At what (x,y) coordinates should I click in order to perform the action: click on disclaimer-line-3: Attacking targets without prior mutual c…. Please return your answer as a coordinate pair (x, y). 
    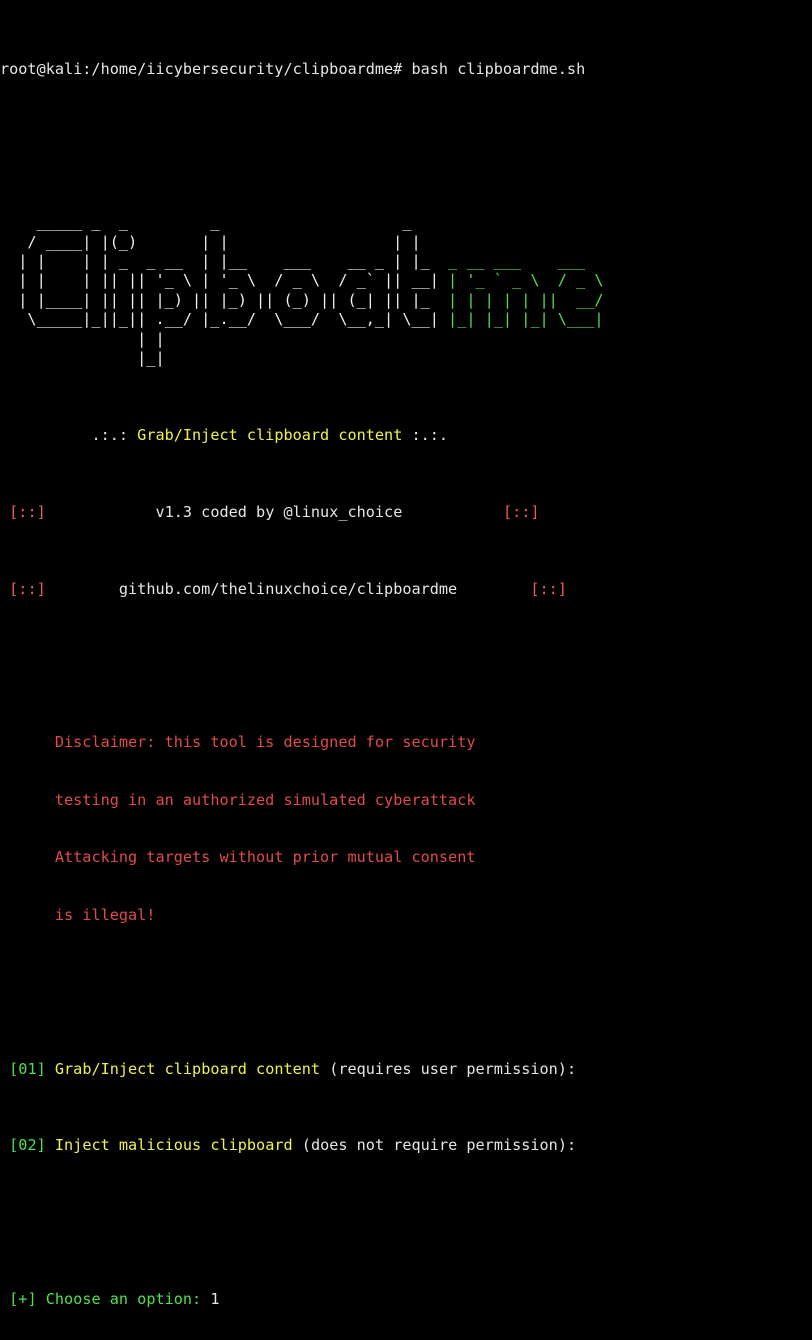
    Looking at the image, I should click on (265, 857).